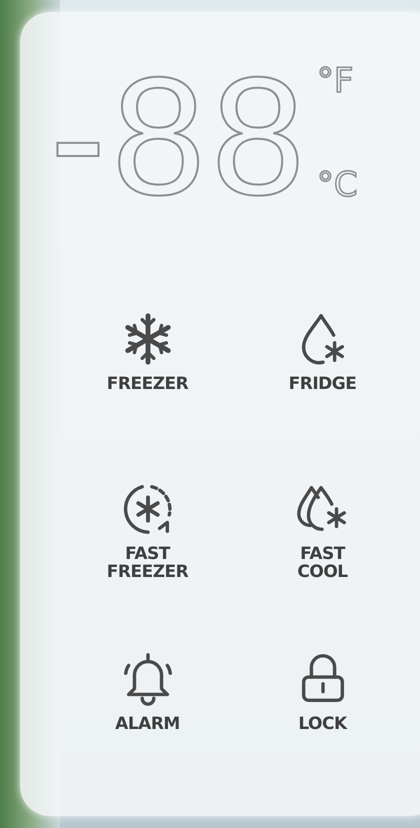 The image size is (420, 828). Describe the element at coordinates (147, 374) in the screenshot. I see `panel-button: FREEZER` at that location.